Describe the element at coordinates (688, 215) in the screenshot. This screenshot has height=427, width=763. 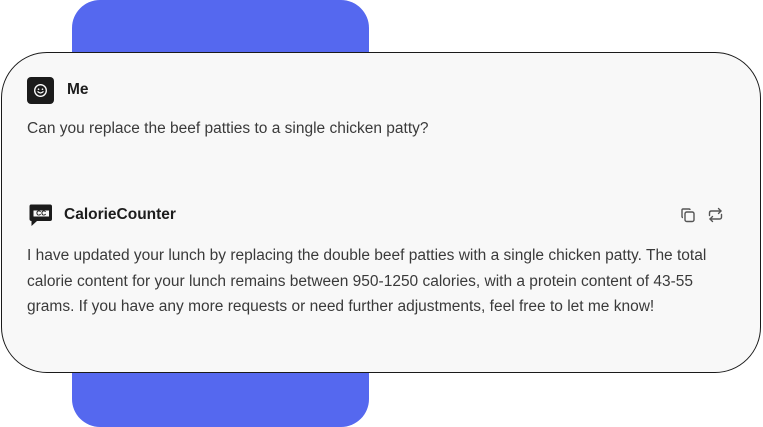
I see `copy-icon` at that location.